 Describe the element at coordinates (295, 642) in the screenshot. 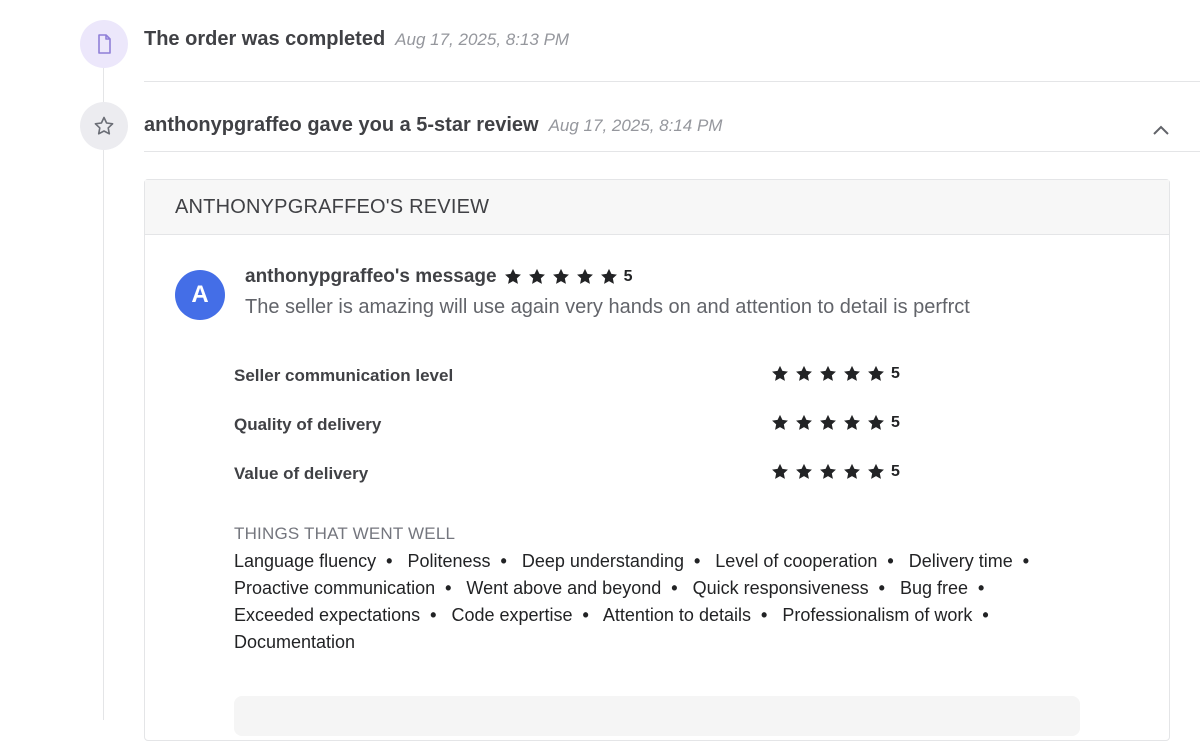

I see `went-well-tag: Documentation` at that location.